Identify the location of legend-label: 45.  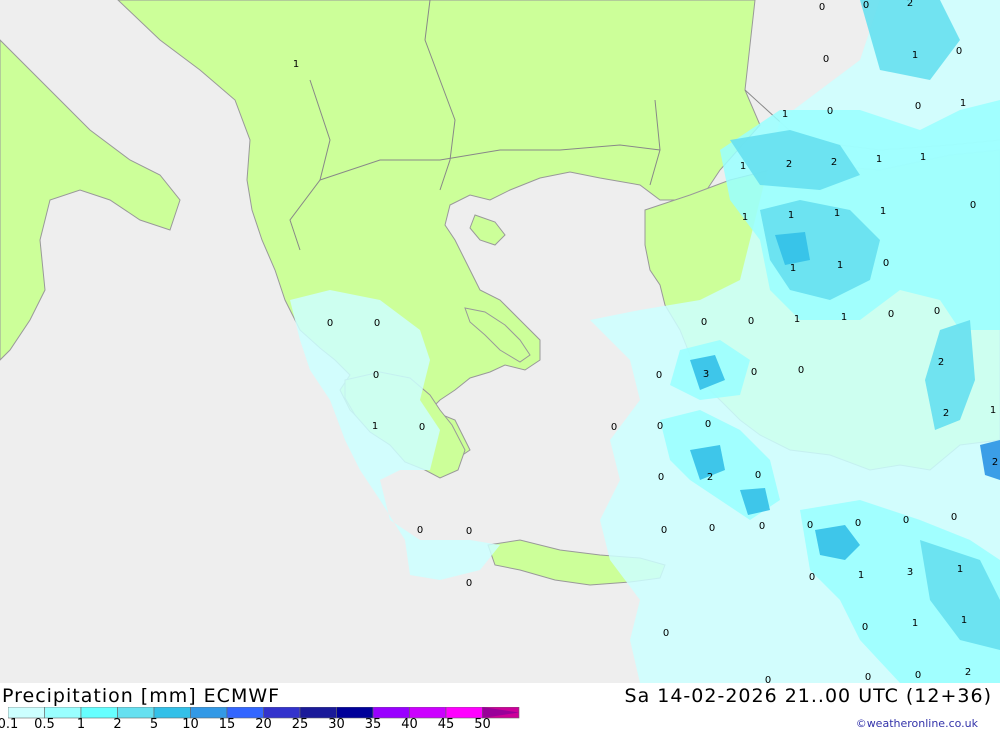
(446, 724).